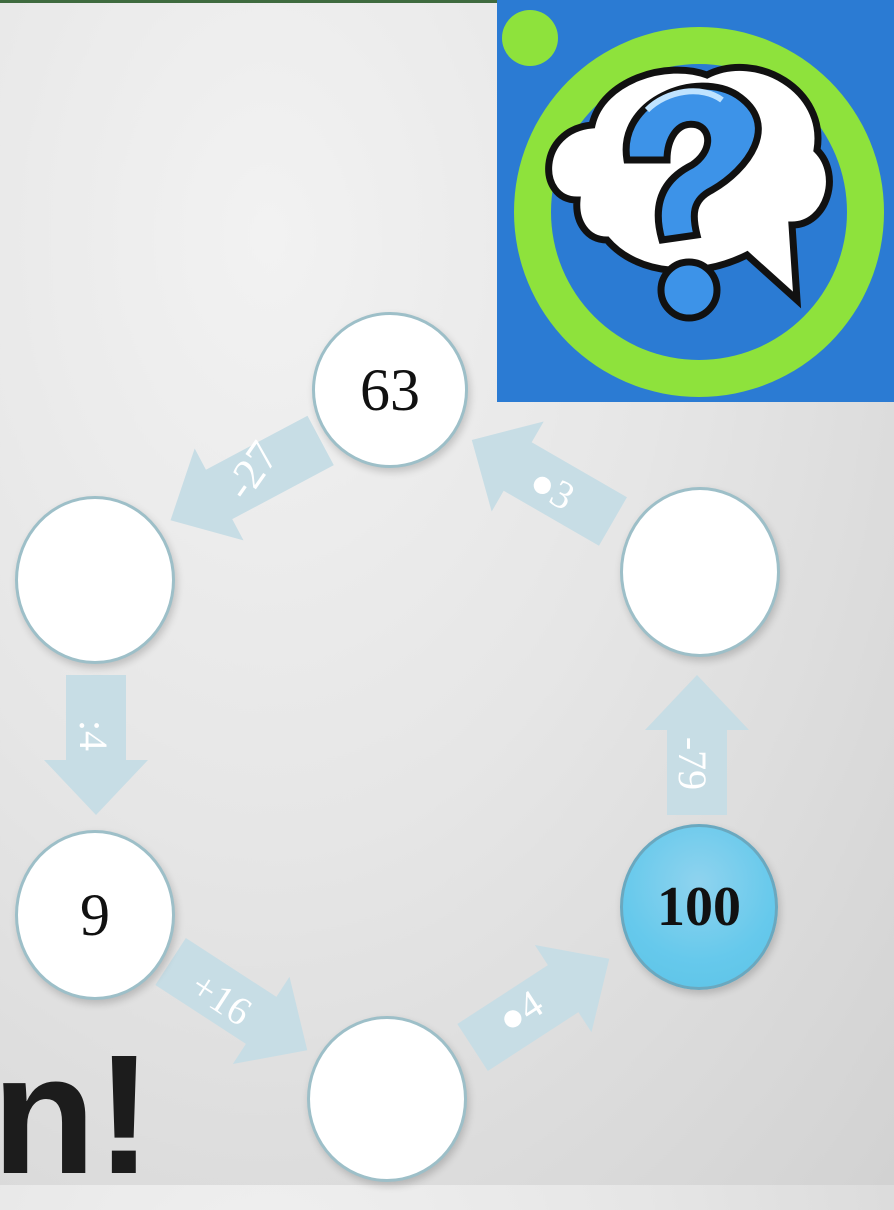  Describe the element at coordinates (76, 1115) in the screenshot. I see `partial-heading-text: n!` at that location.